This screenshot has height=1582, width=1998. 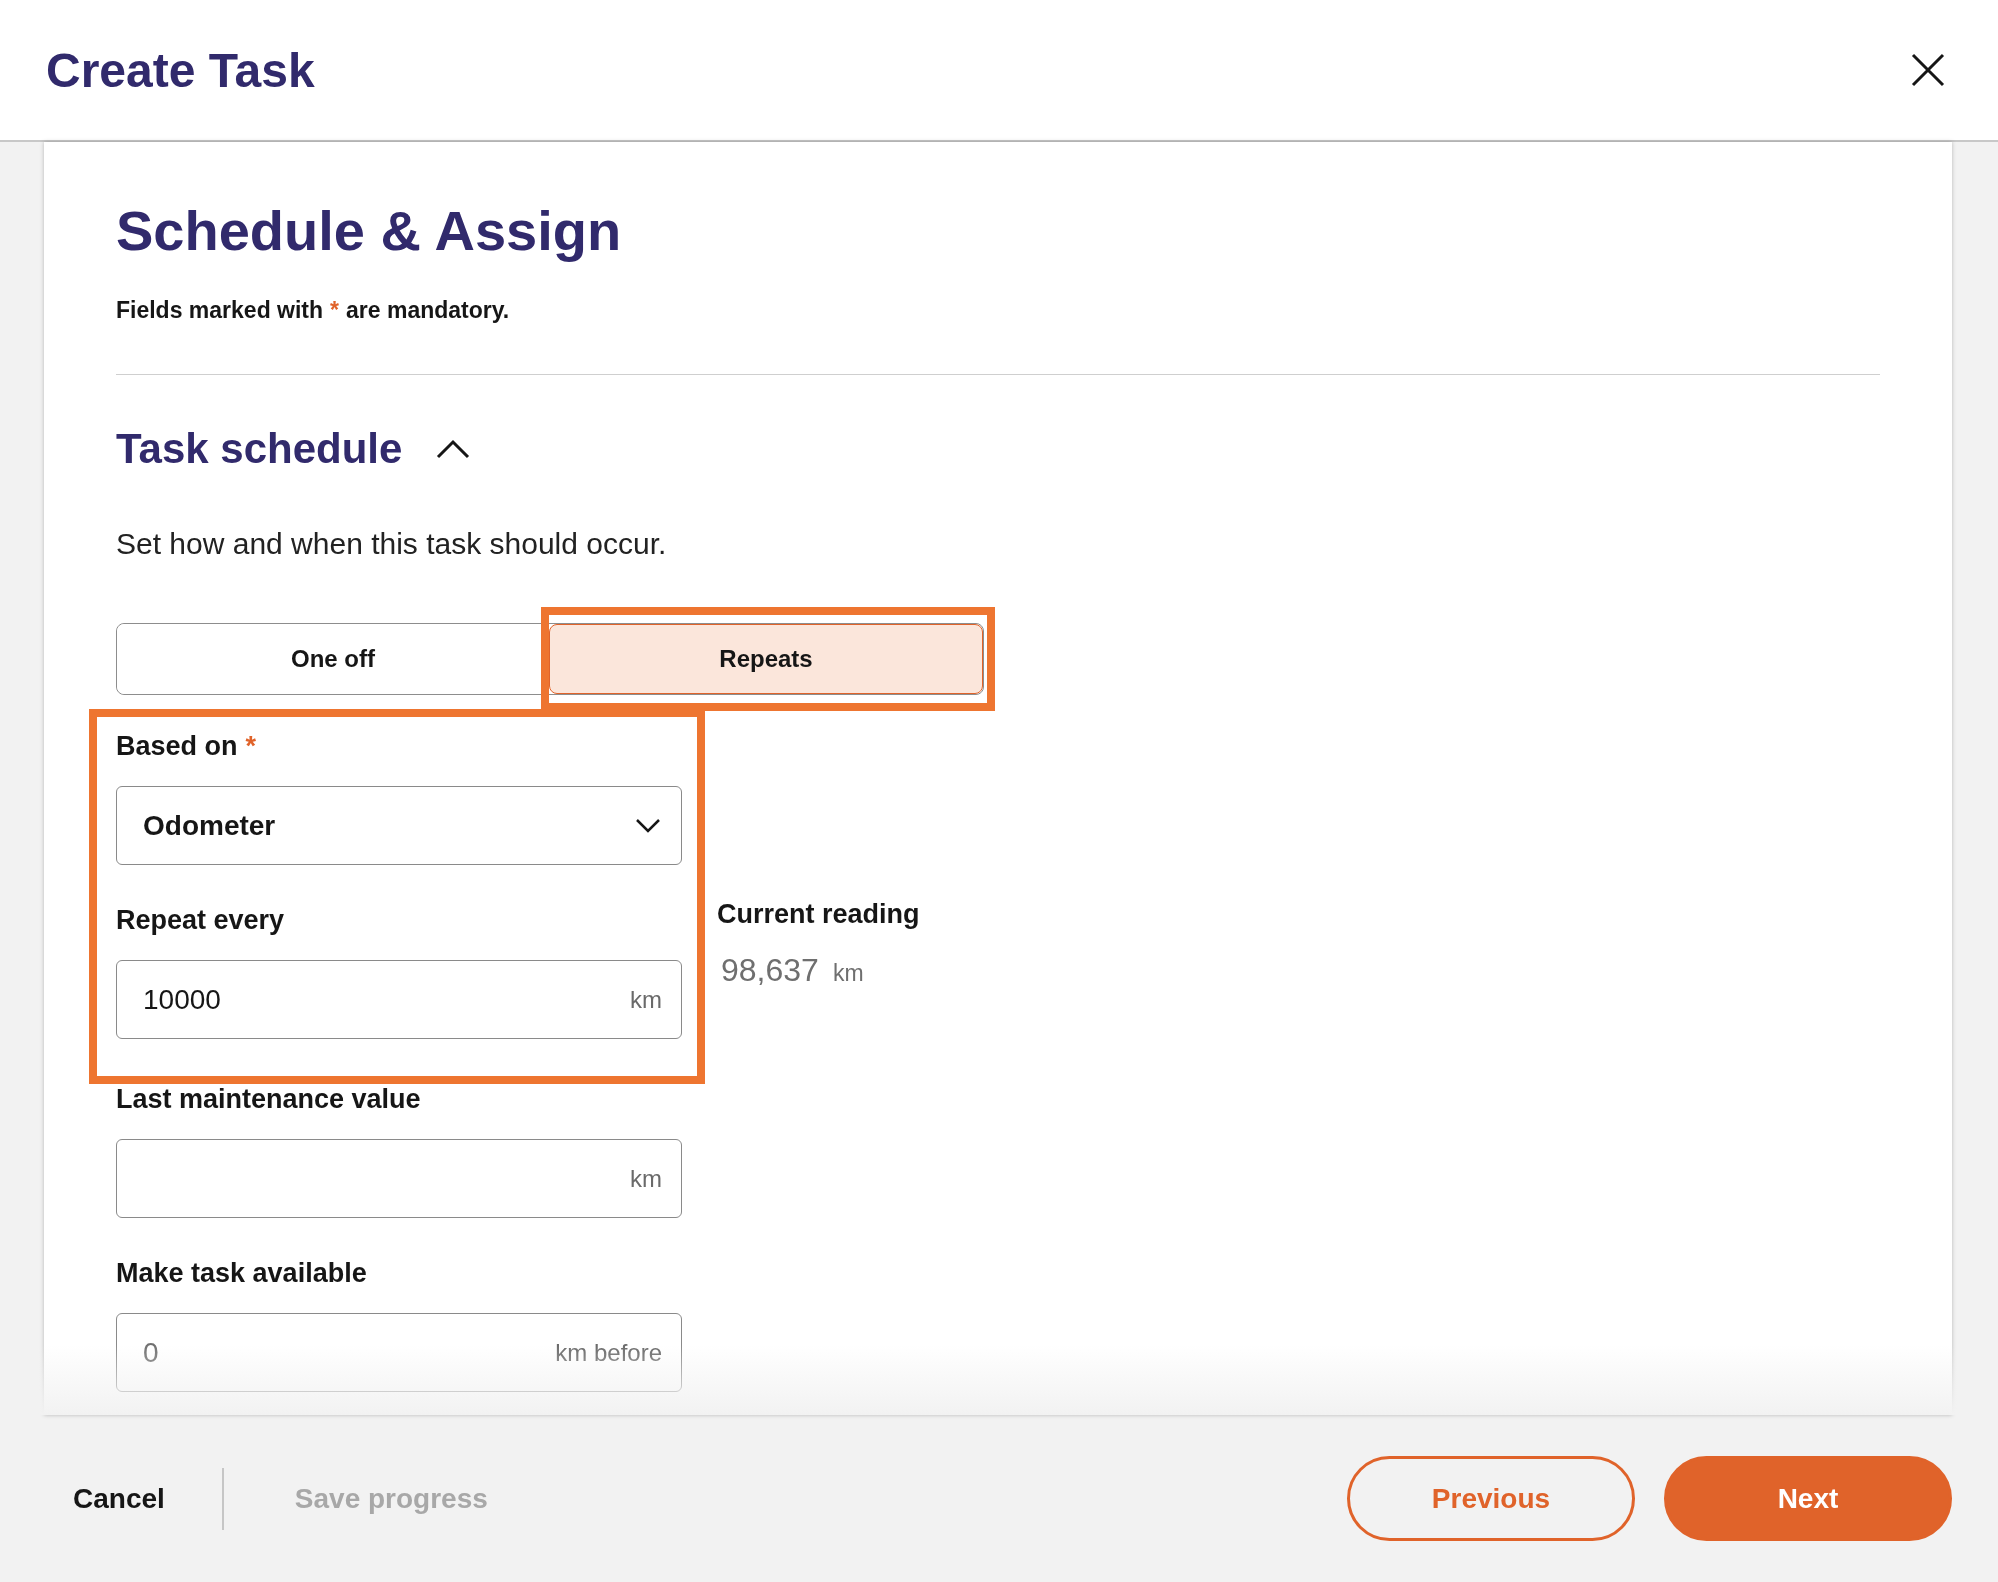 What do you see at coordinates (453, 449) in the screenshot?
I see `chevron-up-icon` at bounding box center [453, 449].